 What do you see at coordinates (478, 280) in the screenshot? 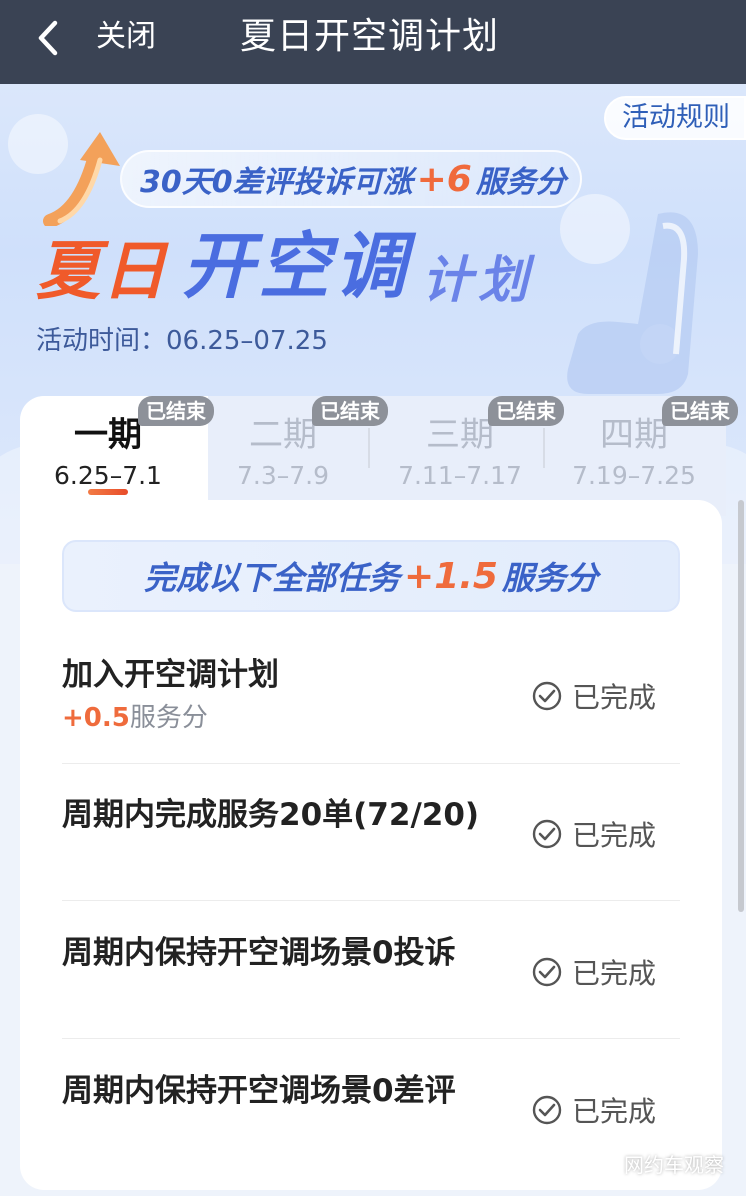
I see `campaign-title-part3: 计划` at bounding box center [478, 280].